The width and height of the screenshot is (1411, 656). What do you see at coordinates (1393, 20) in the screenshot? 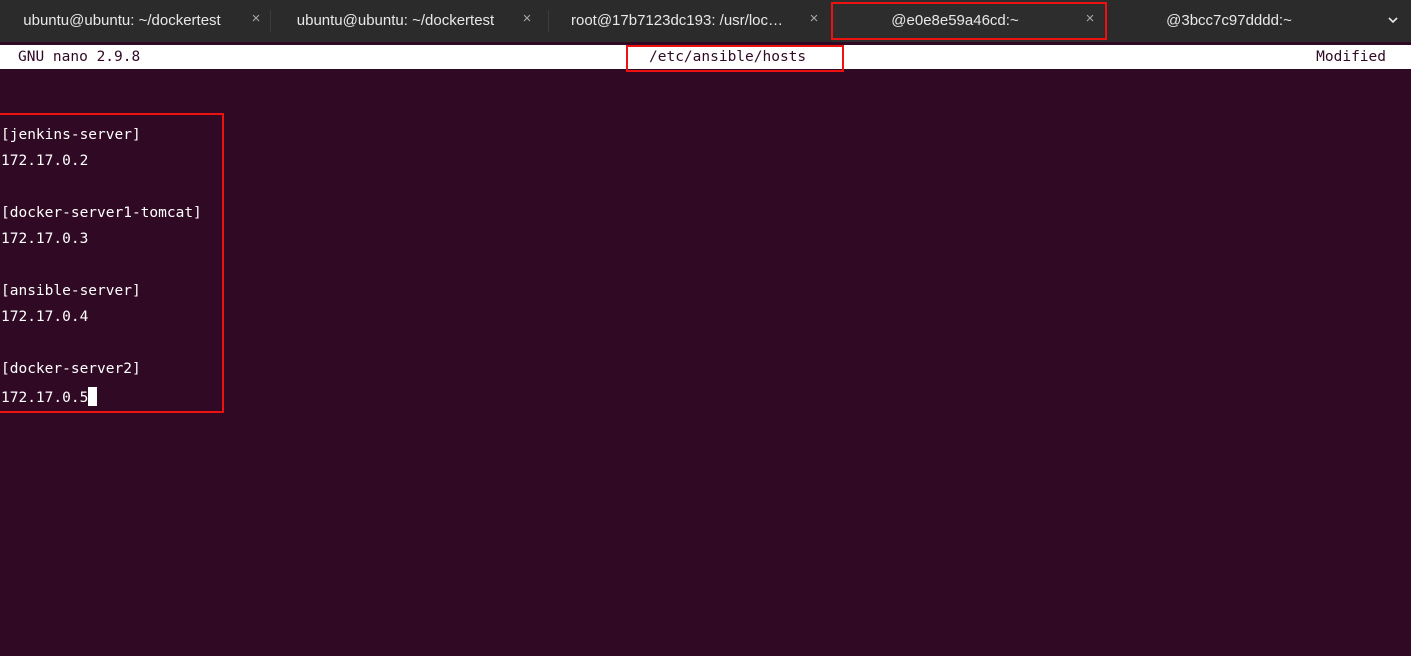
I see `tab-overflow-chevron-icon` at bounding box center [1393, 20].